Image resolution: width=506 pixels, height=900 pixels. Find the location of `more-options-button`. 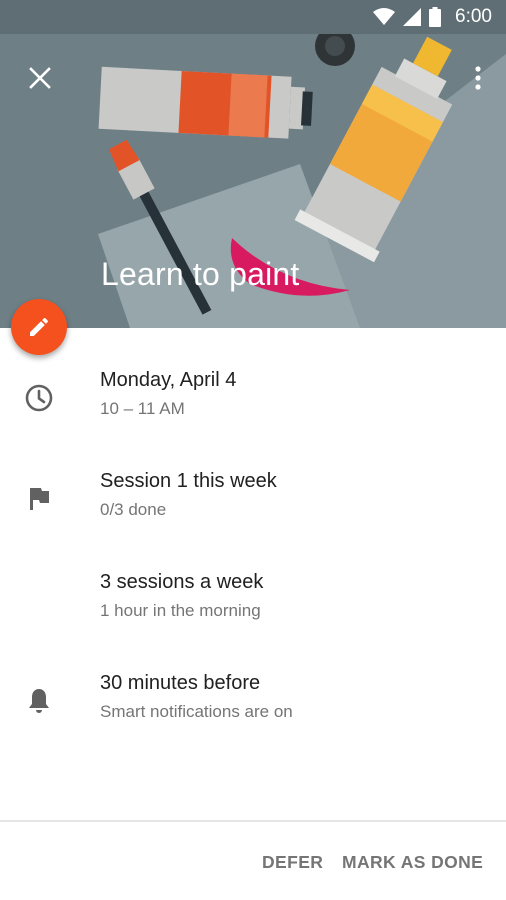

more-options-button is located at coordinates (478, 78).